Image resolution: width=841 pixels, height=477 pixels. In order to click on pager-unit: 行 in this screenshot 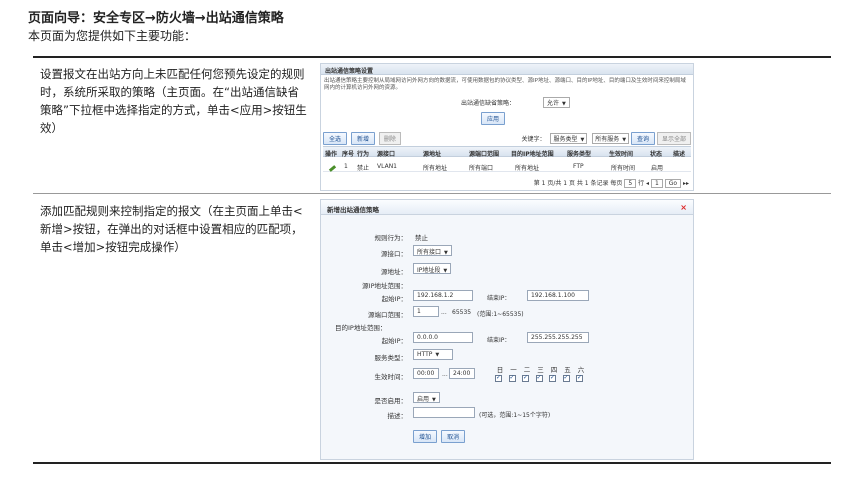, I will do `click(641, 183)`.